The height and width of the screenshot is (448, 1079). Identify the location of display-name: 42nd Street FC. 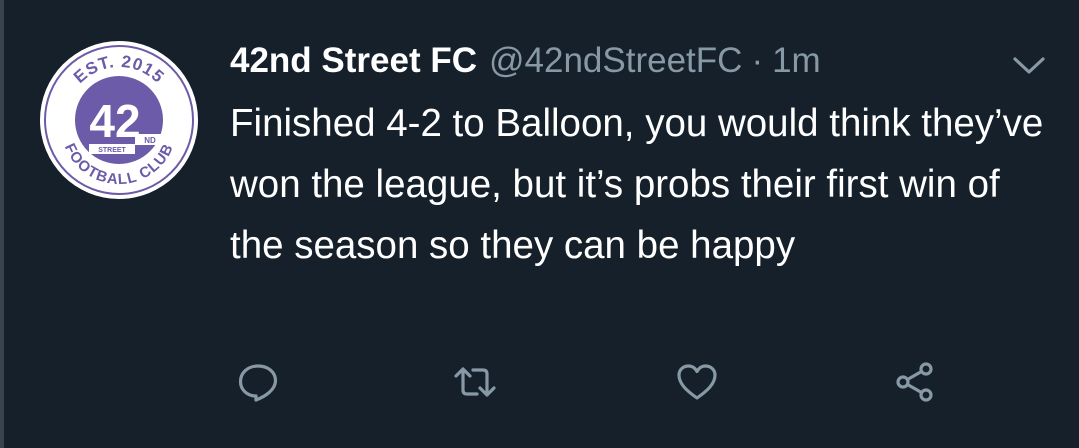
(353, 61).